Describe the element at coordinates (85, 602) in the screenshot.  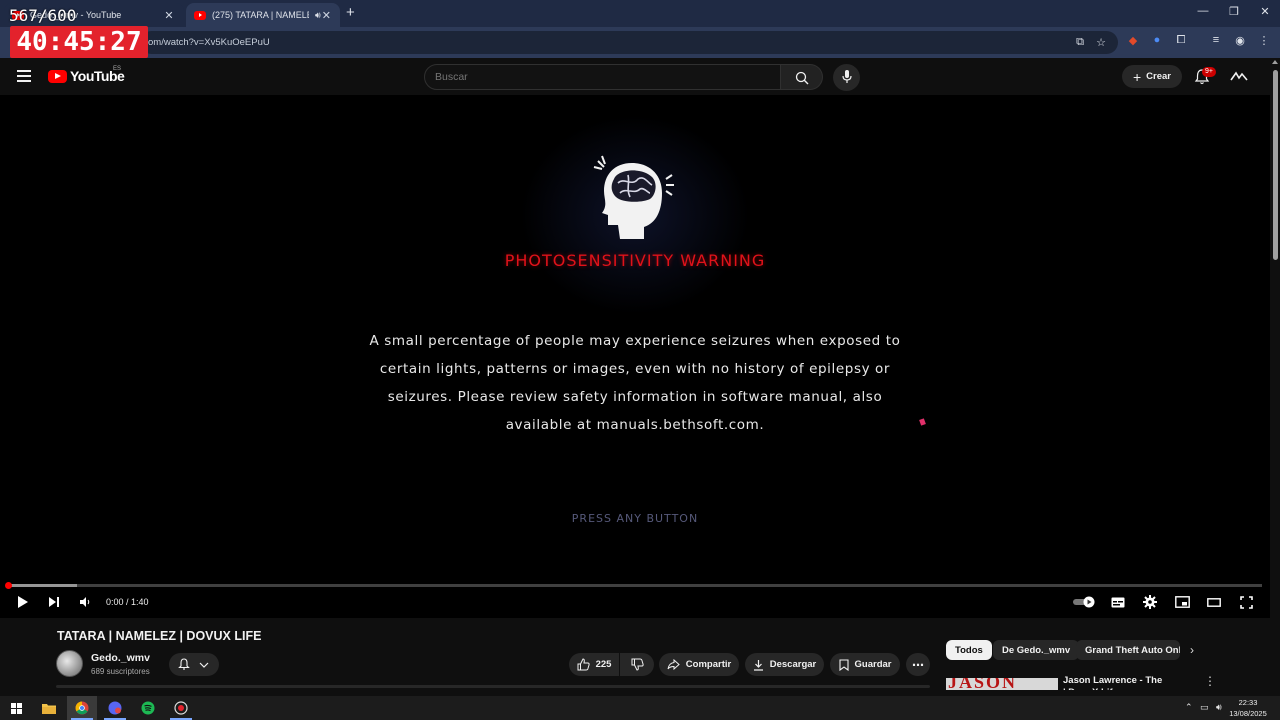
I see `mute-button` at that location.